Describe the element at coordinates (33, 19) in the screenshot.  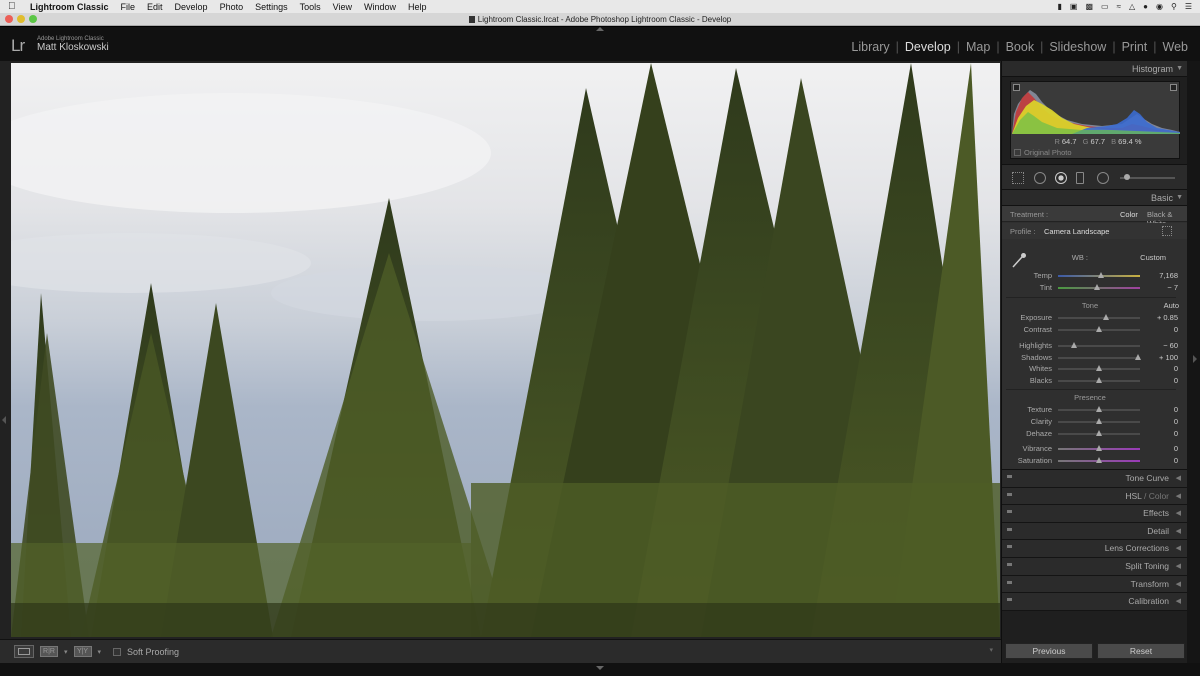
I see `maximize-window-icon` at that location.